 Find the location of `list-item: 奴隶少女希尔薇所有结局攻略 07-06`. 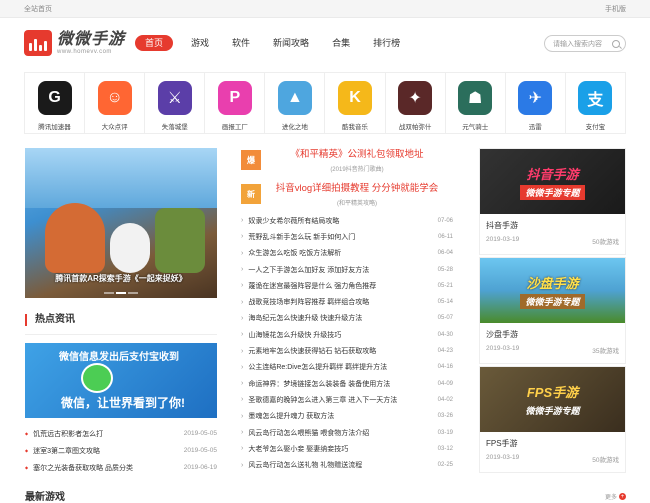

list-item: 奴隶少女希尔薇所有结局攻略 07-06 is located at coordinates (347, 221).